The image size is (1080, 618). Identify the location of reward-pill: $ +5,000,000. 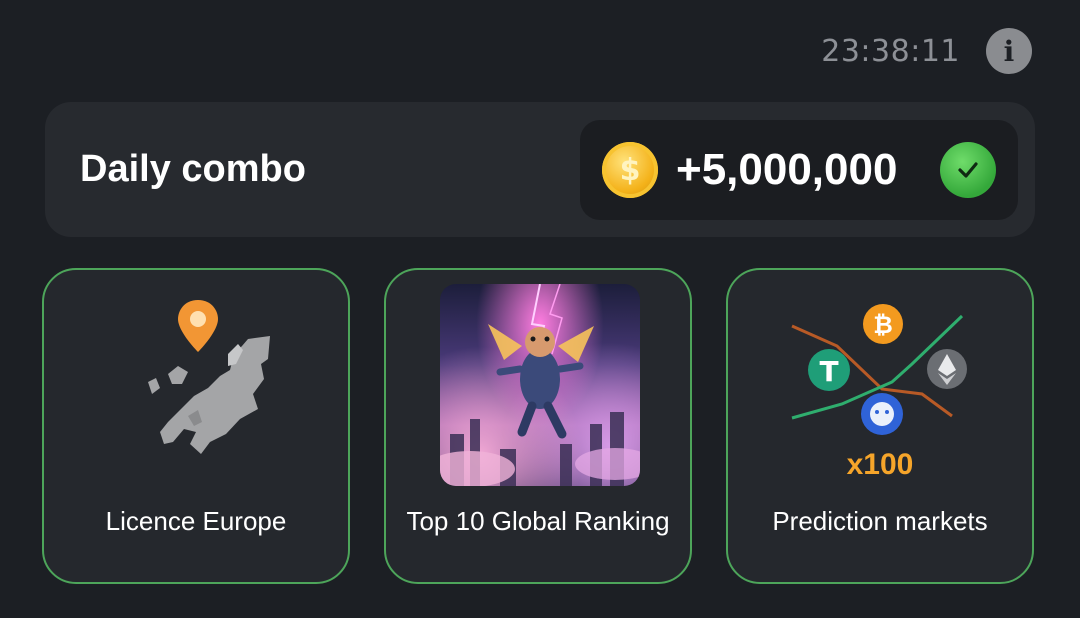
(799, 170).